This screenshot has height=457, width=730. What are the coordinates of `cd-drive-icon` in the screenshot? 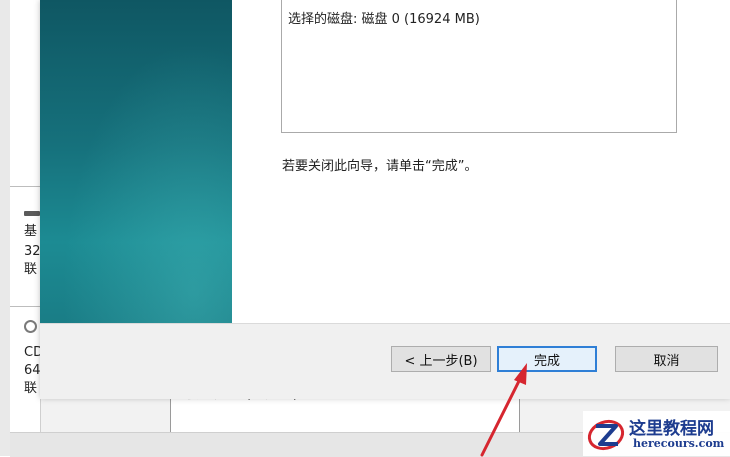 It's located at (30, 326).